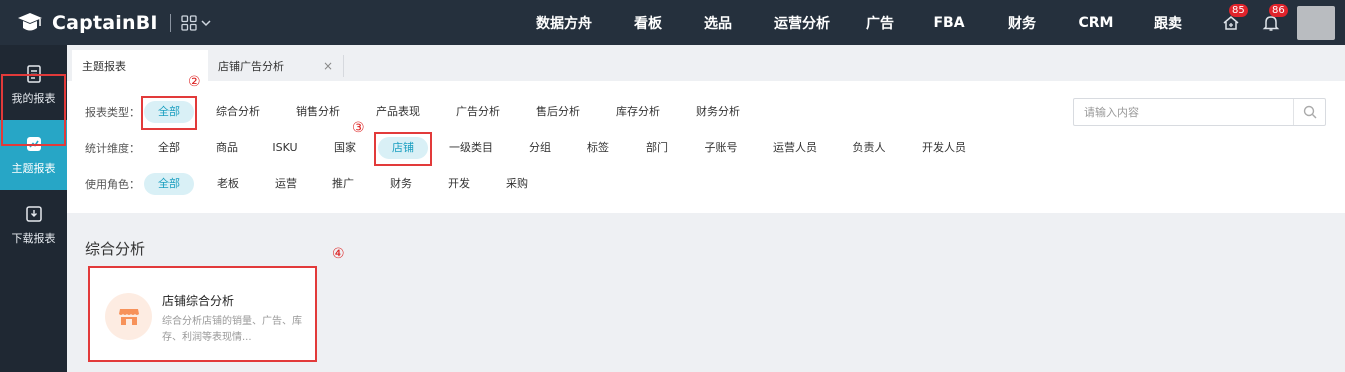 This screenshot has height=372, width=1345. Describe the element at coordinates (228, 184) in the screenshot. I see `filter-role-boss: 老板` at that location.